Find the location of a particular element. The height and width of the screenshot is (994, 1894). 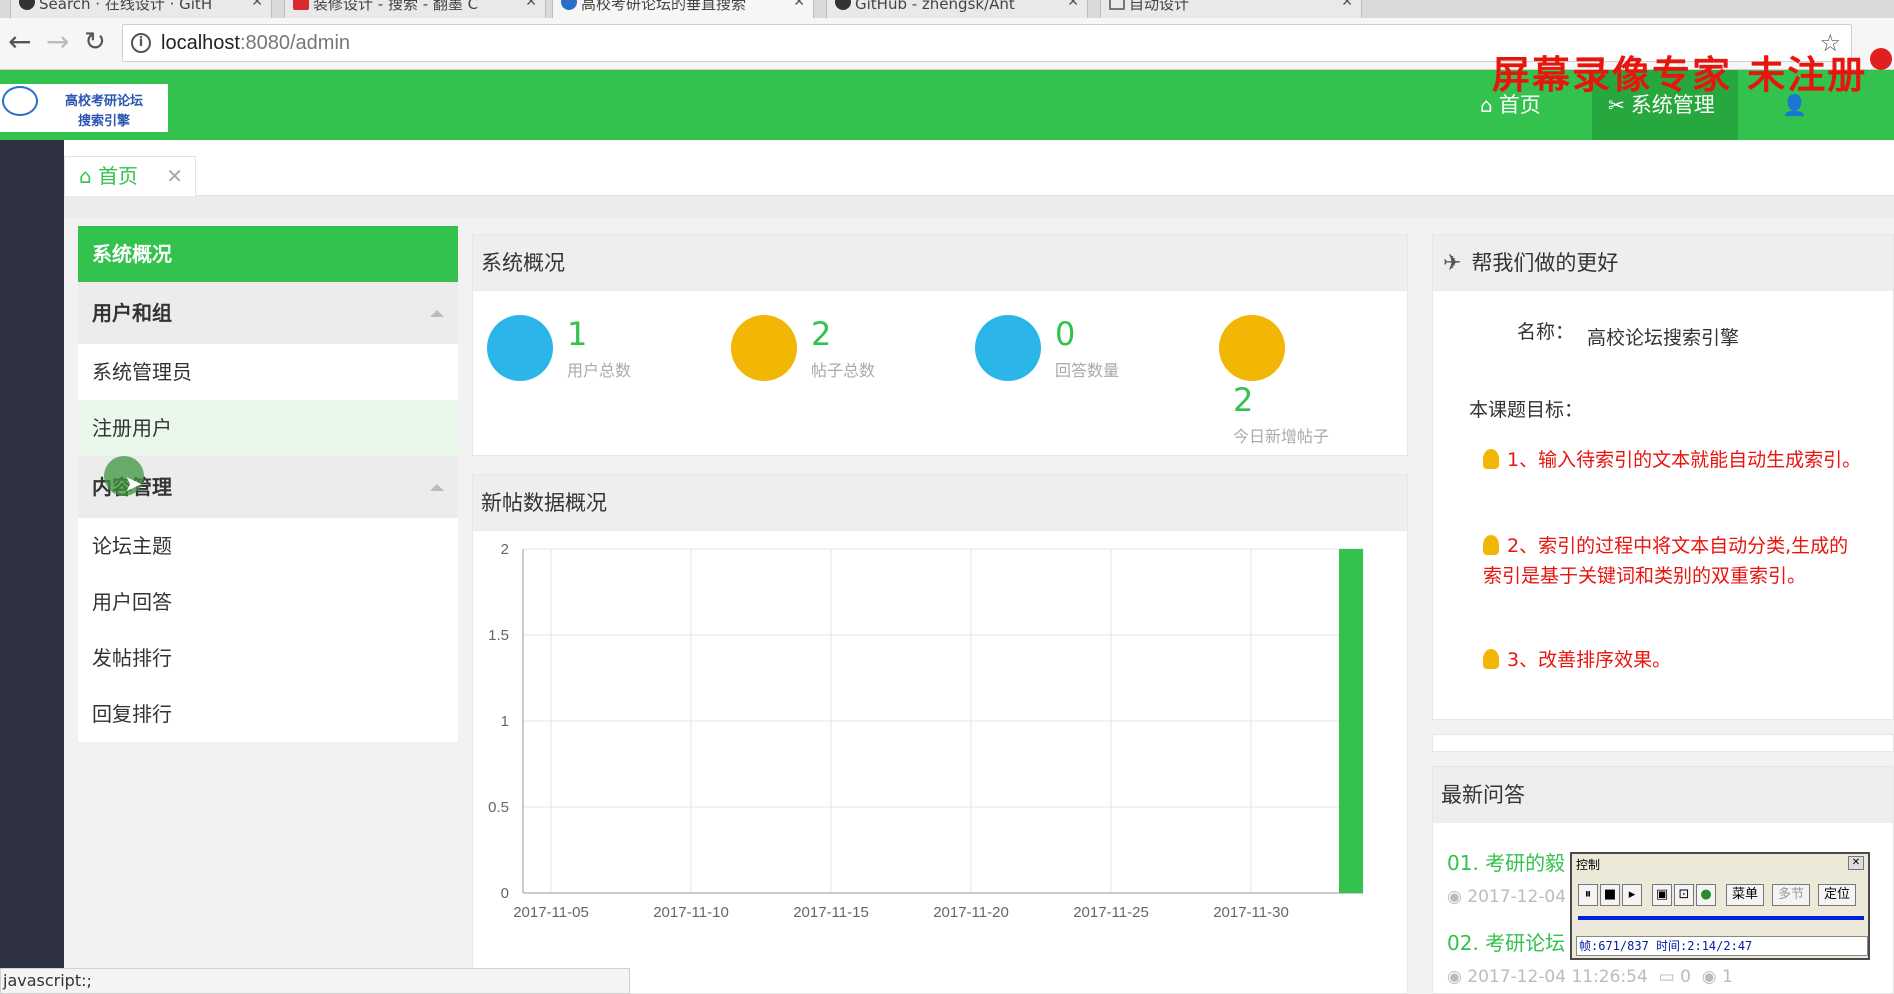

menu-item-admins: 系统管理员 is located at coordinates (268, 372).